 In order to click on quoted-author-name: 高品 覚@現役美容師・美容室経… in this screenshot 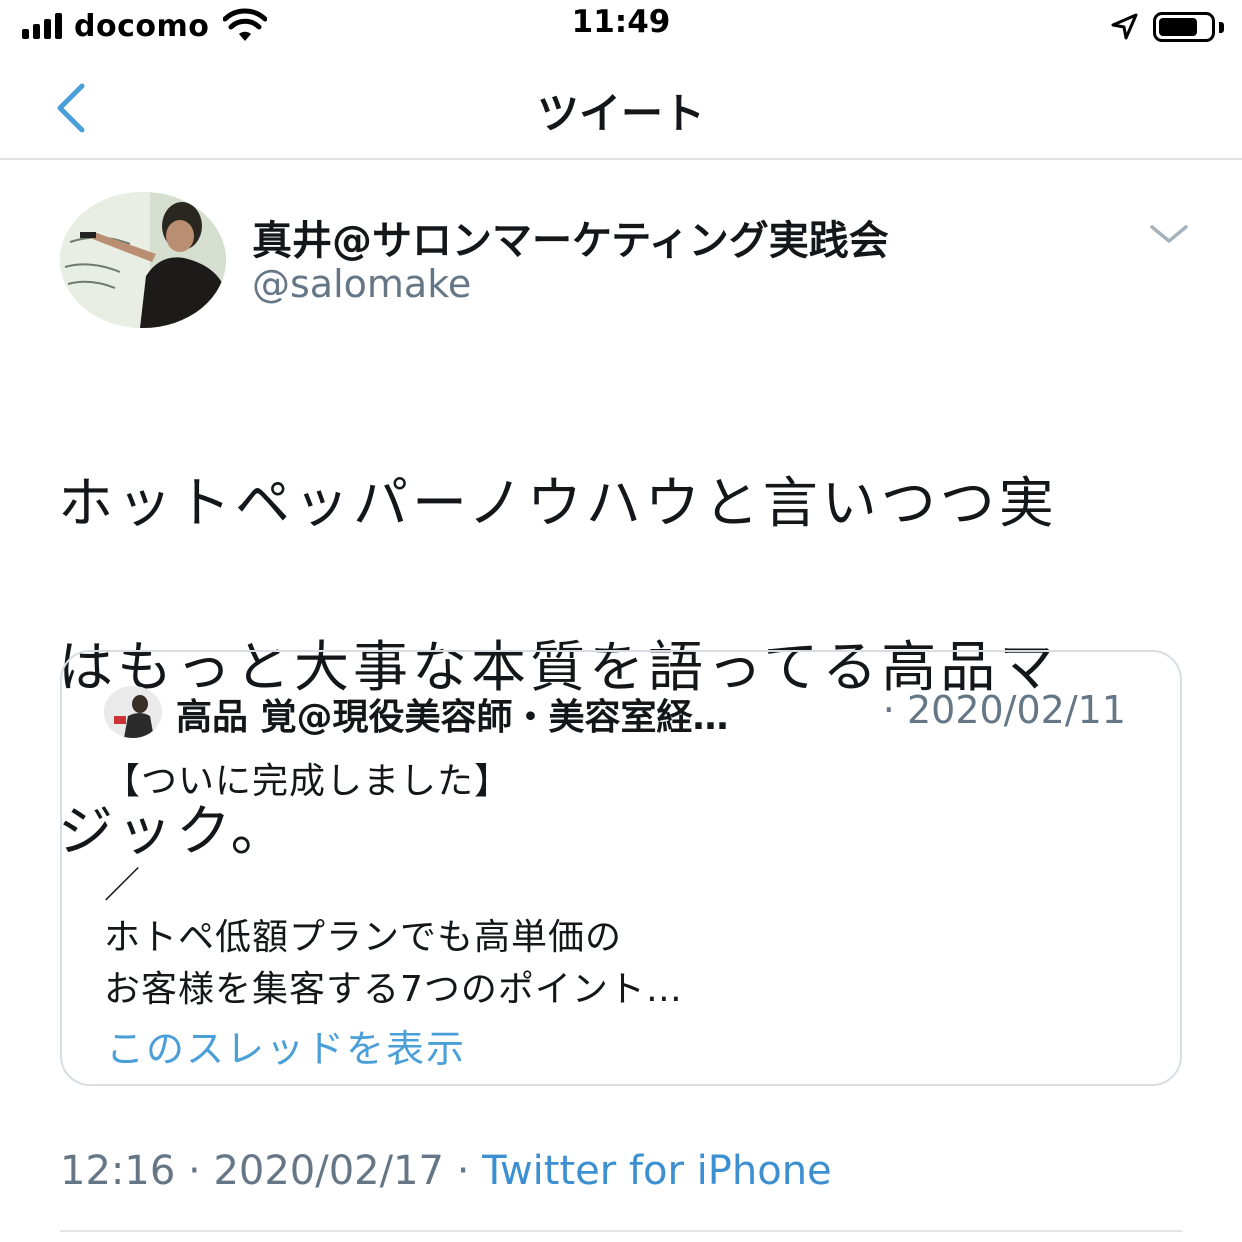, I will do `click(452, 717)`.